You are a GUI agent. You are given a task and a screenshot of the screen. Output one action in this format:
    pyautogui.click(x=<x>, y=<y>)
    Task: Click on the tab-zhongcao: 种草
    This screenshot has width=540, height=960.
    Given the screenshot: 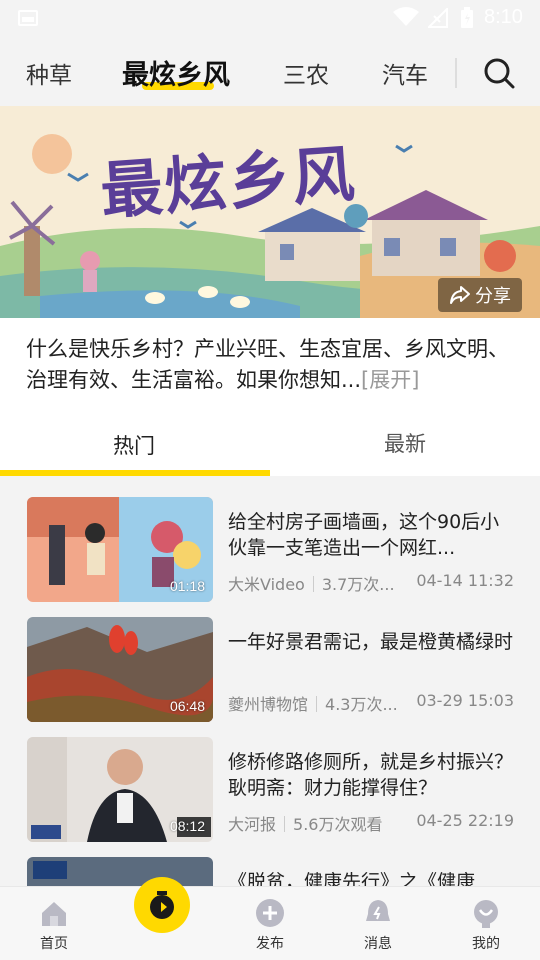 What is the action you would take?
    pyautogui.click(x=49, y=73)
    